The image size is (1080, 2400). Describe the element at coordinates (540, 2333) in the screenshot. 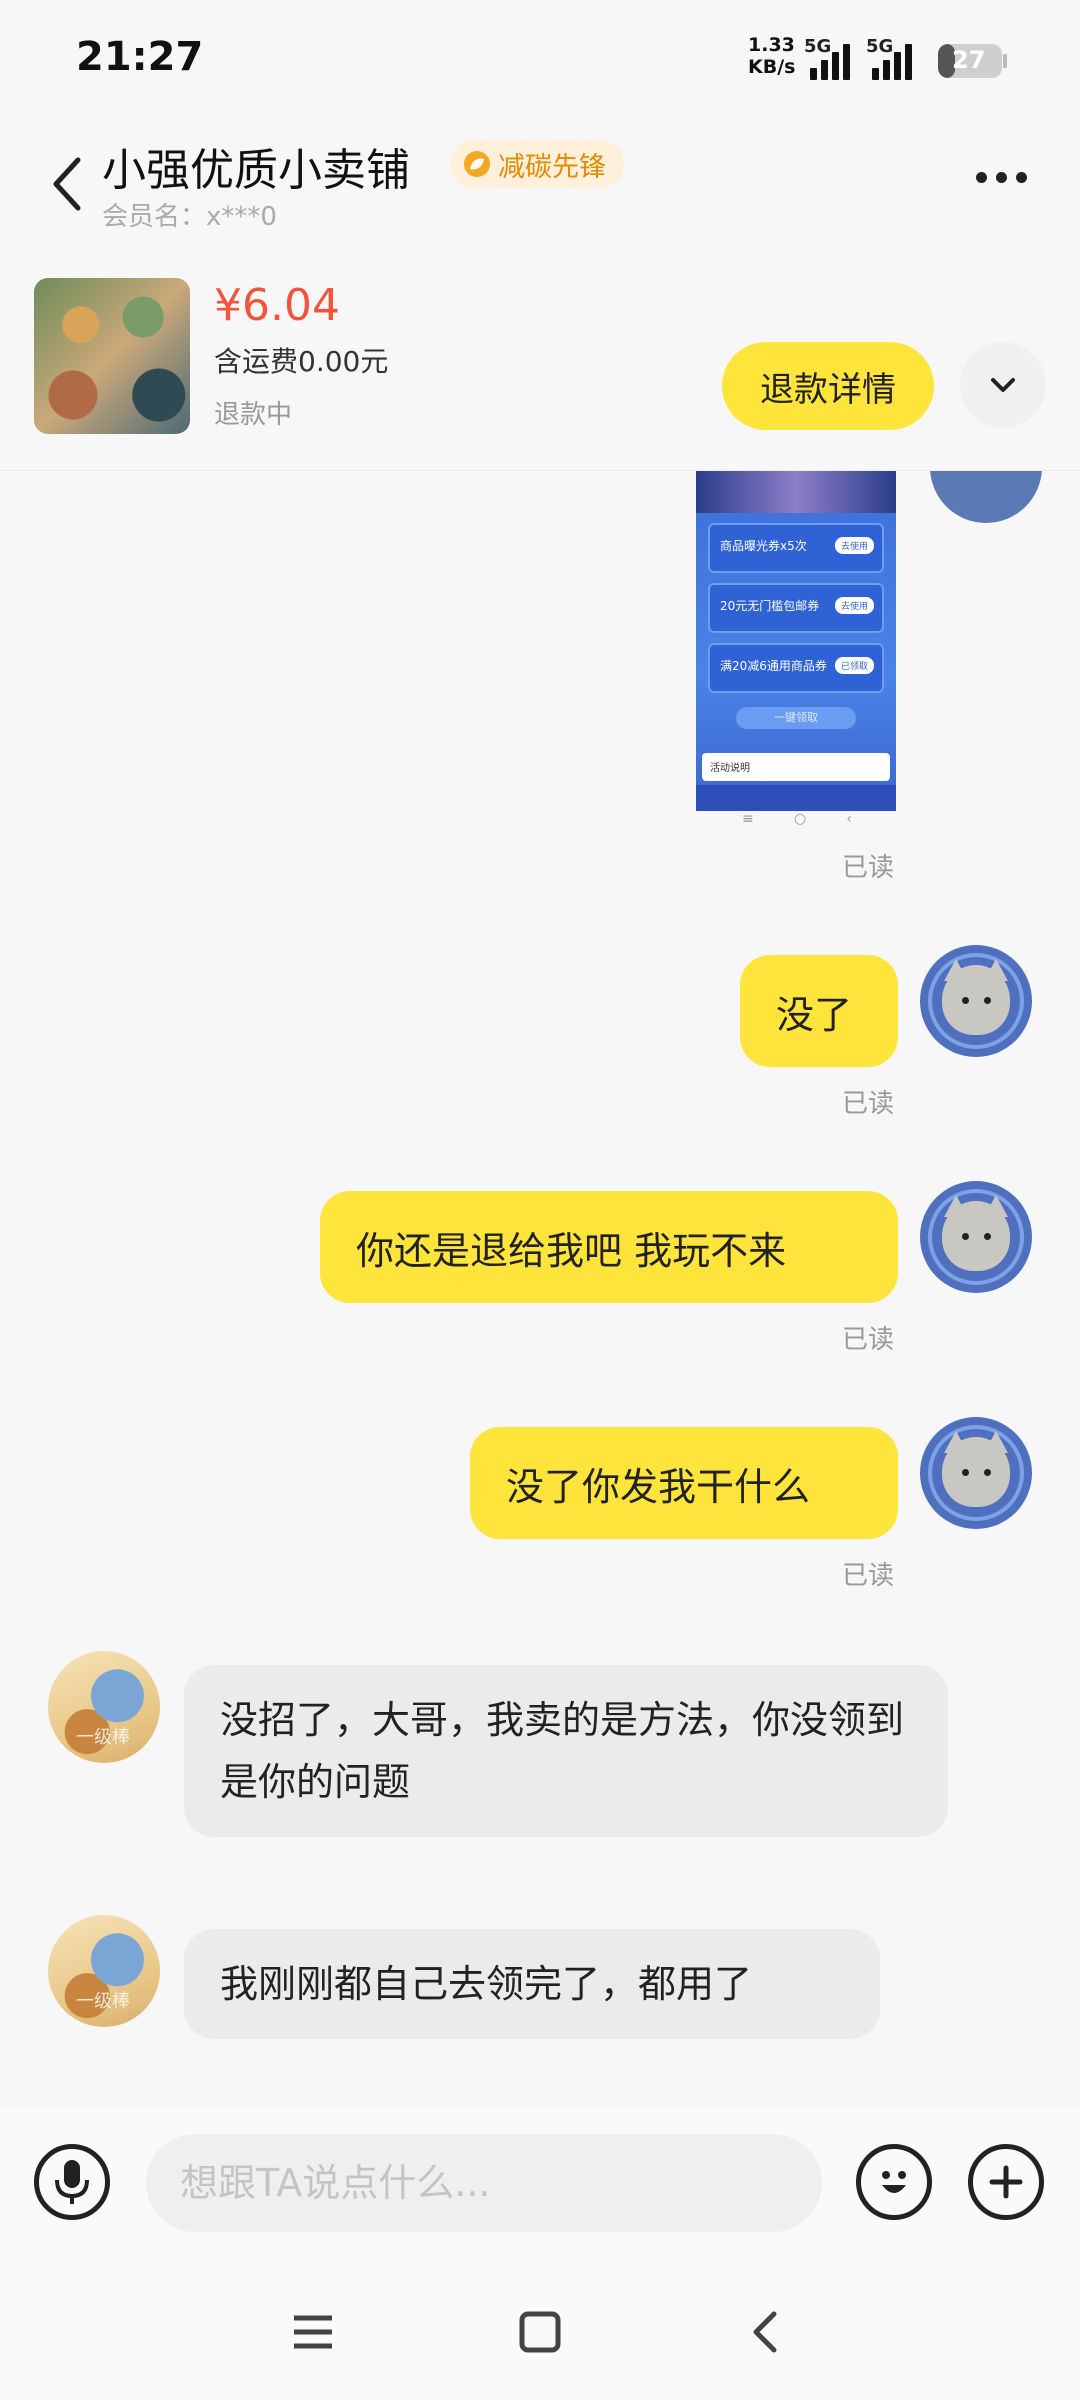

I see `home-icon` at that location.